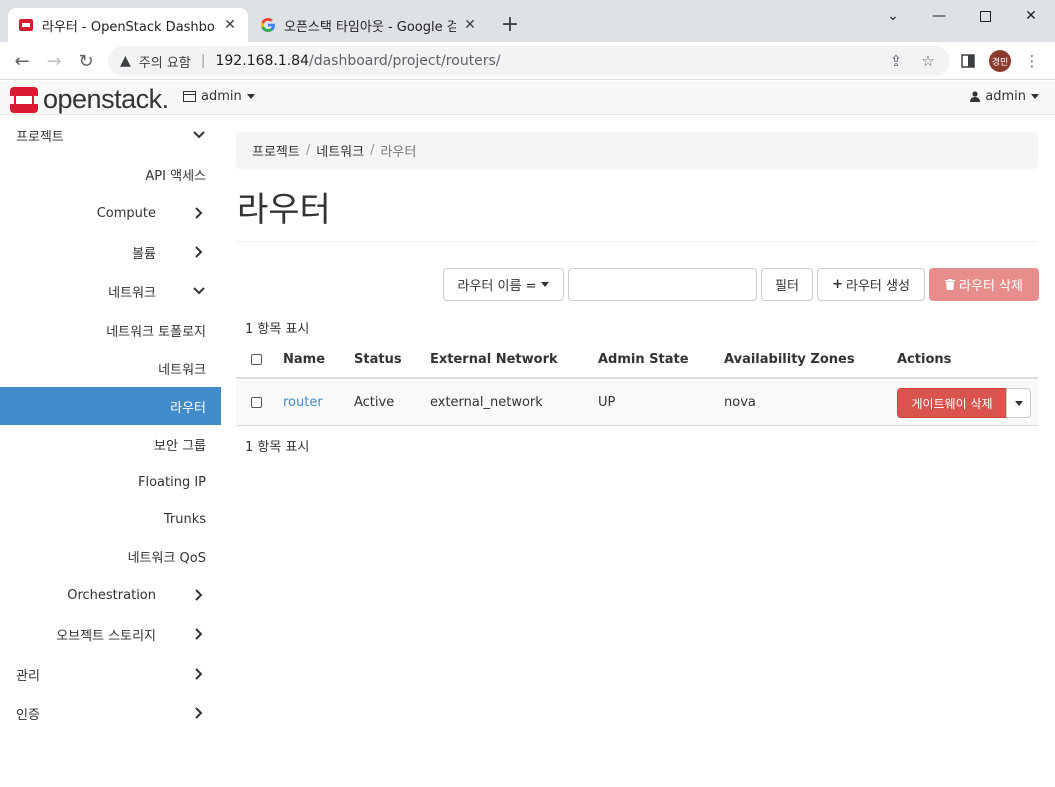 The width and height of the screenshot is (1055, 787). I want to click on row-checkbox, so click(256, 402).